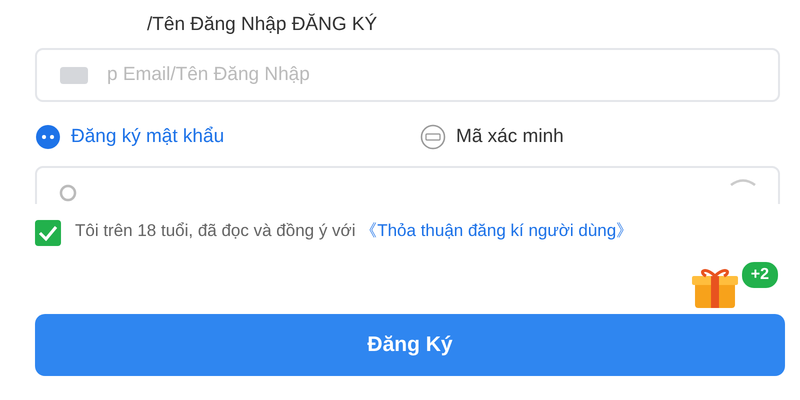 This screenshot has height=400, width=800. Describe the element at coordinates (354, 231) in the screenshot. I see `agreement-text: Tôi trên 18 tuổi, đã đọc và đồng ý với 《Thỏa thuận đăng kí người dùng》` at that location.